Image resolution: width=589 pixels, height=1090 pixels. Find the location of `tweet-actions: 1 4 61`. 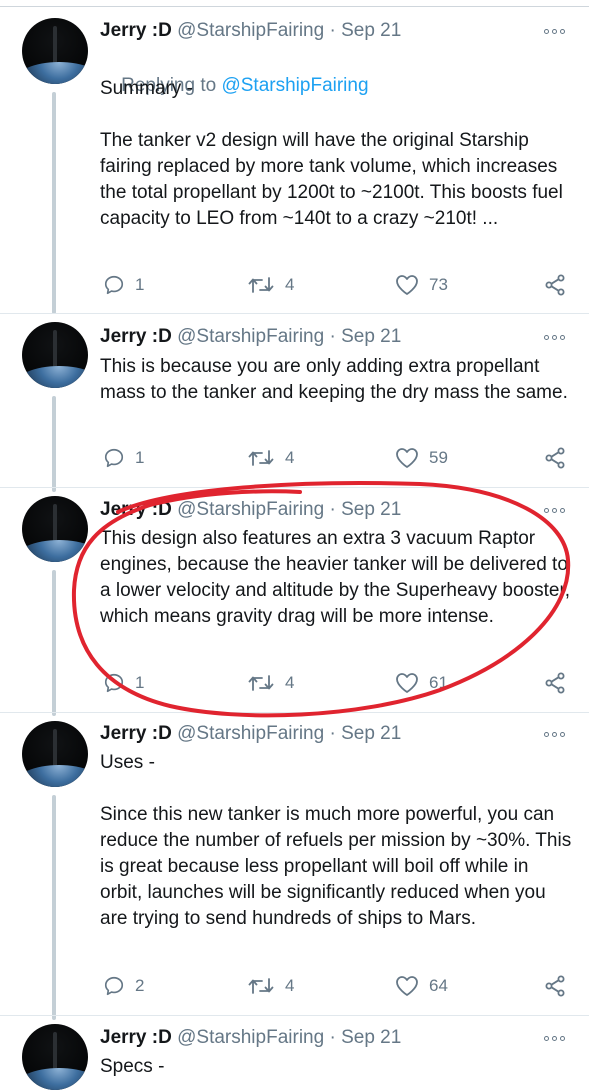

tweet-actions: 1 4 61 is located at coordinates (337, 683).